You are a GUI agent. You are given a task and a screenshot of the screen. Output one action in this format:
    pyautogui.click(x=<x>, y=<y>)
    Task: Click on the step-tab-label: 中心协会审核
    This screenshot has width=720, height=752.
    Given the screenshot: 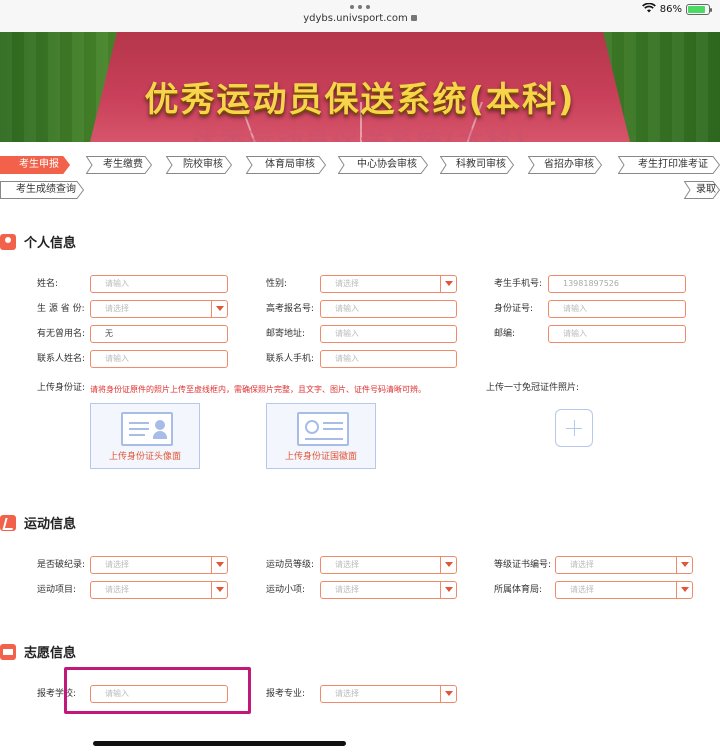 What is the action you would take?
    pyautogui.click(x=387, y=164)
    